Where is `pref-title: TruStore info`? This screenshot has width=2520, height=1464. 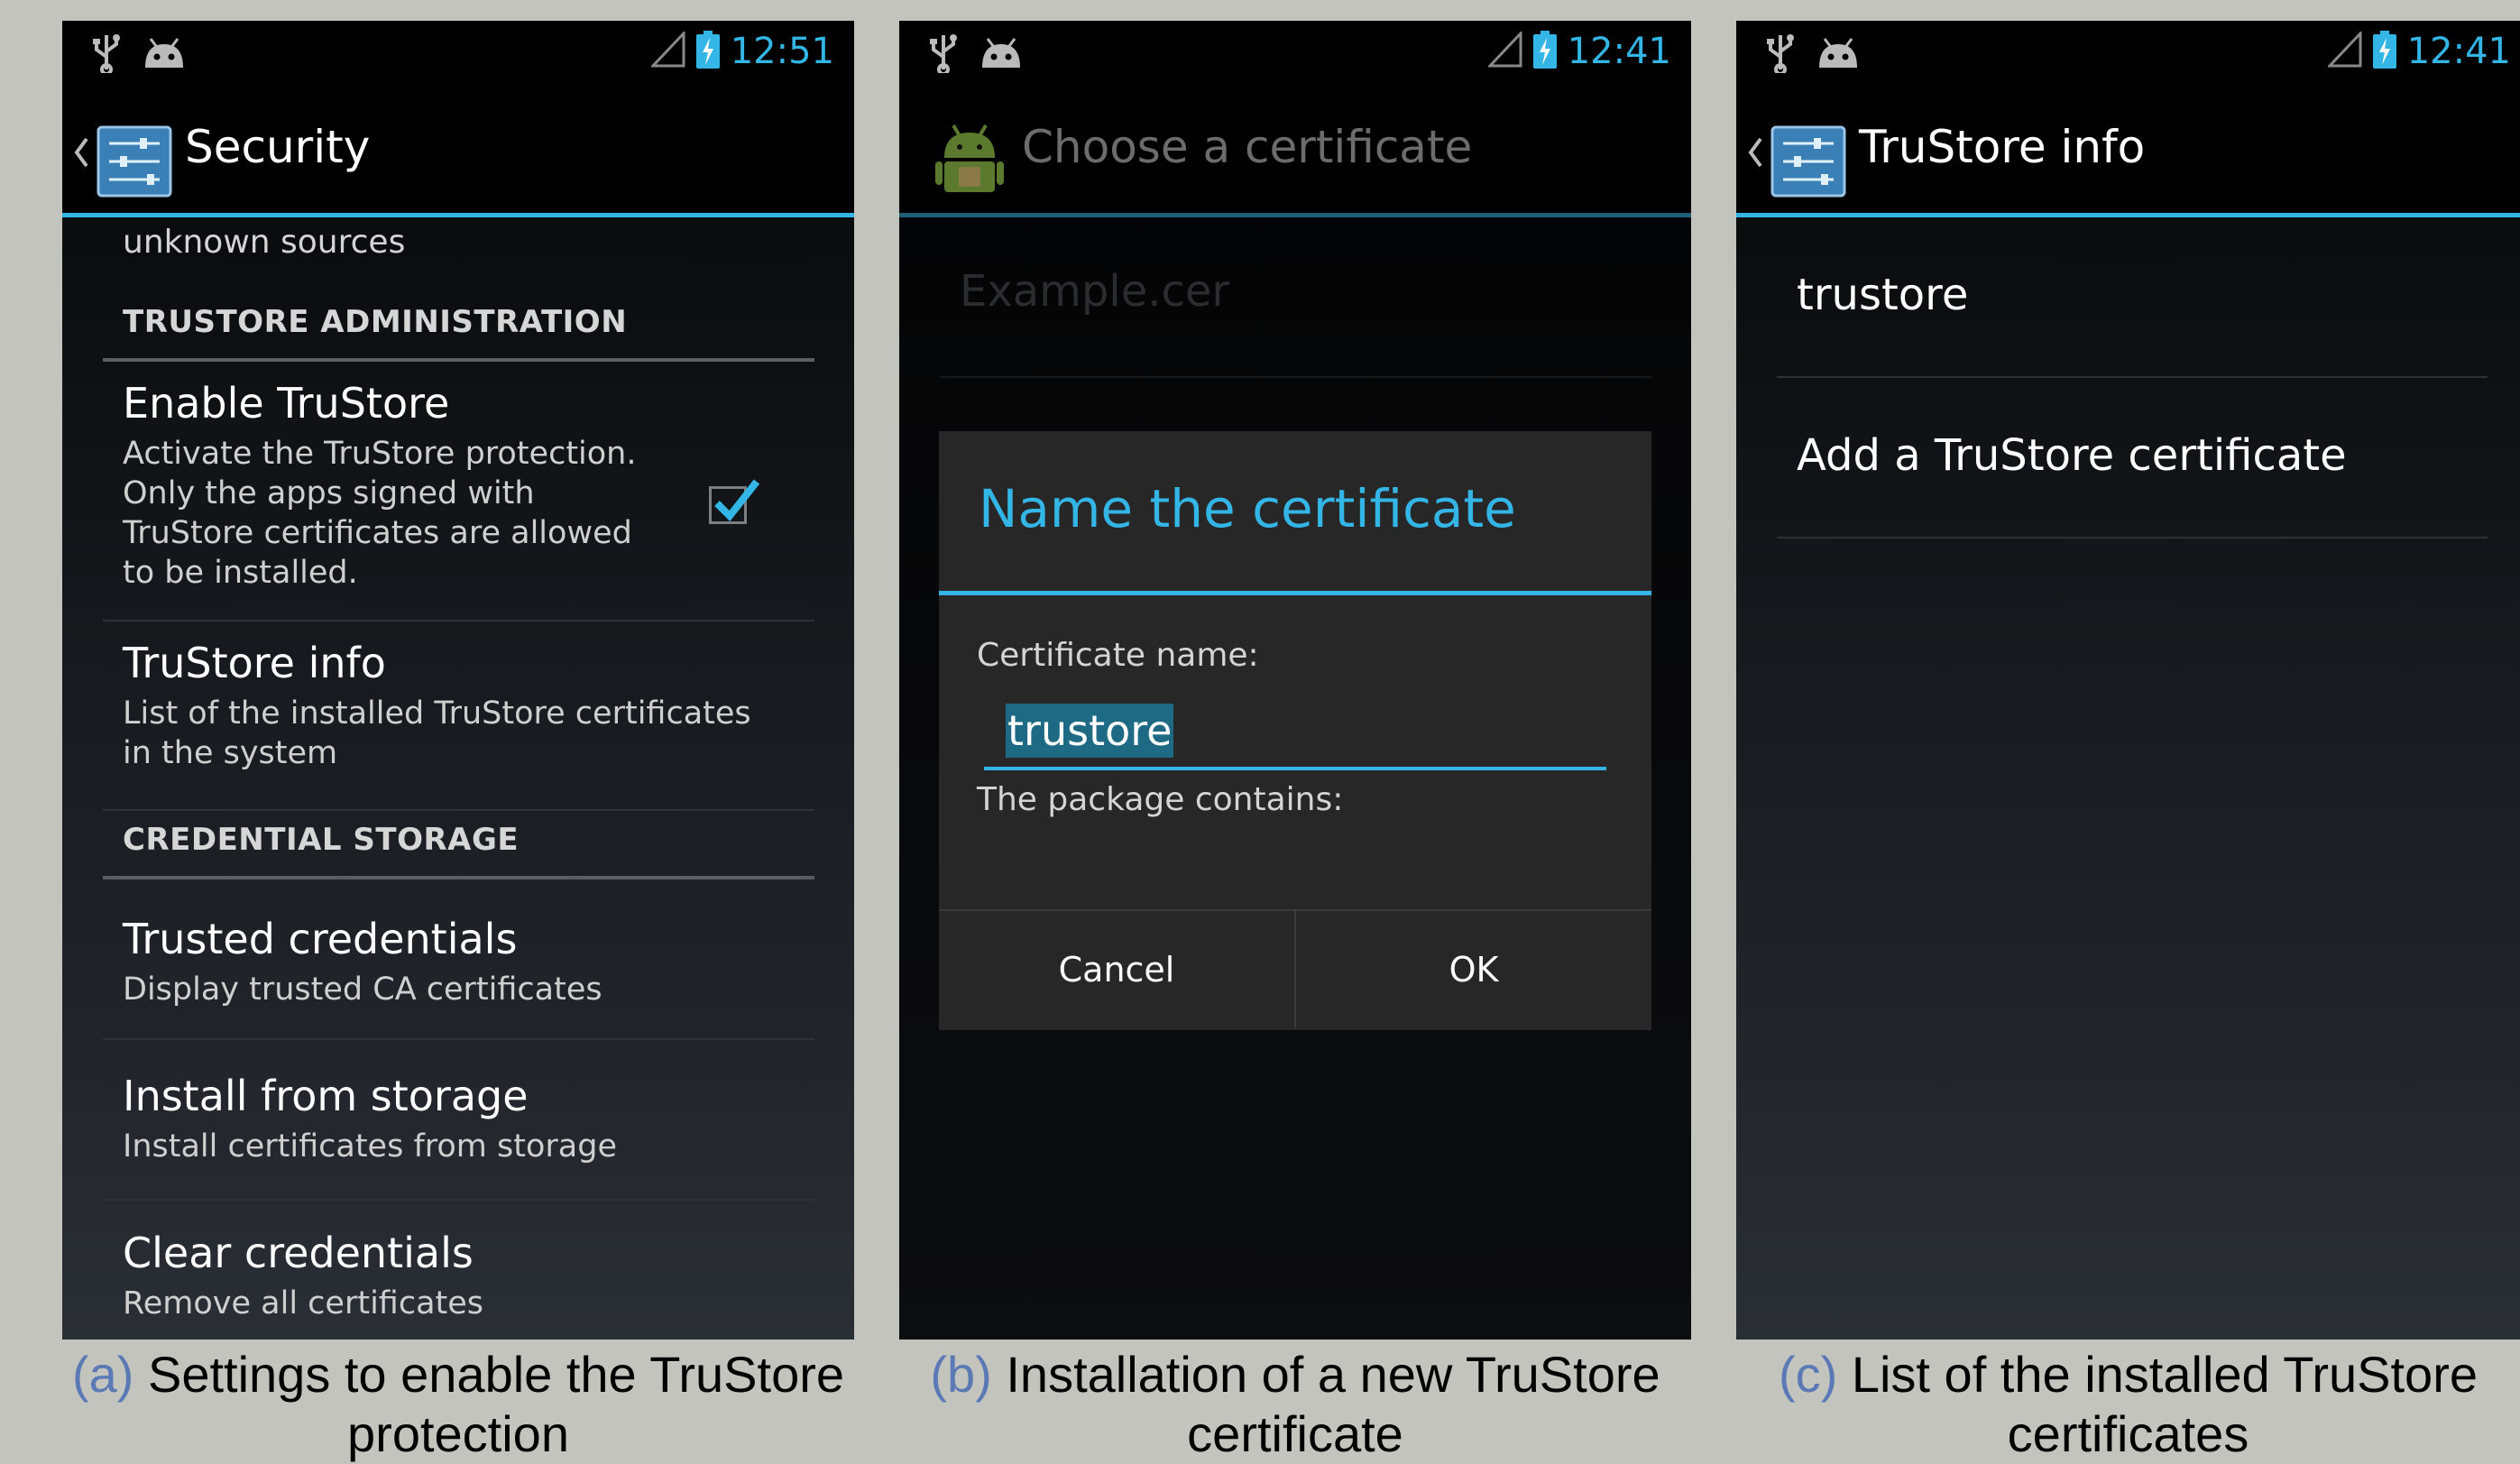 pref-title: TruStore info is located at coordinates (254, 663).